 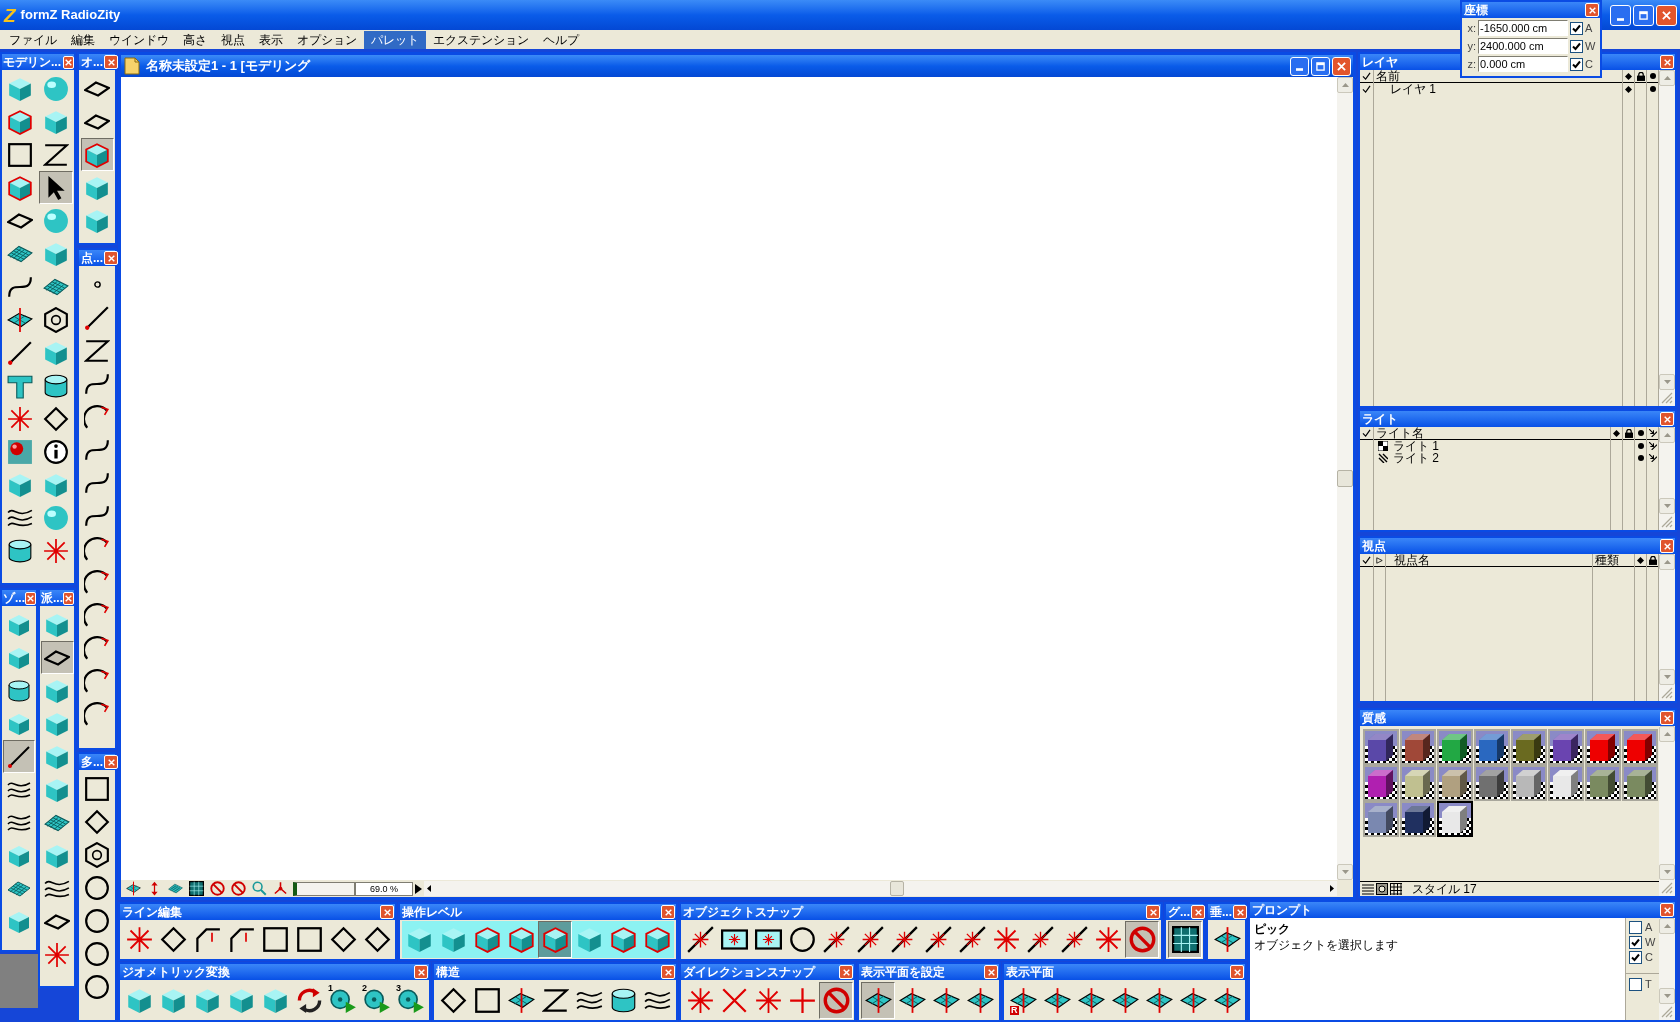 What do you see at coordinates (1492, 433) in the screenshot?
I see `column-header: ライト名` at bounding box center [1492, 433].